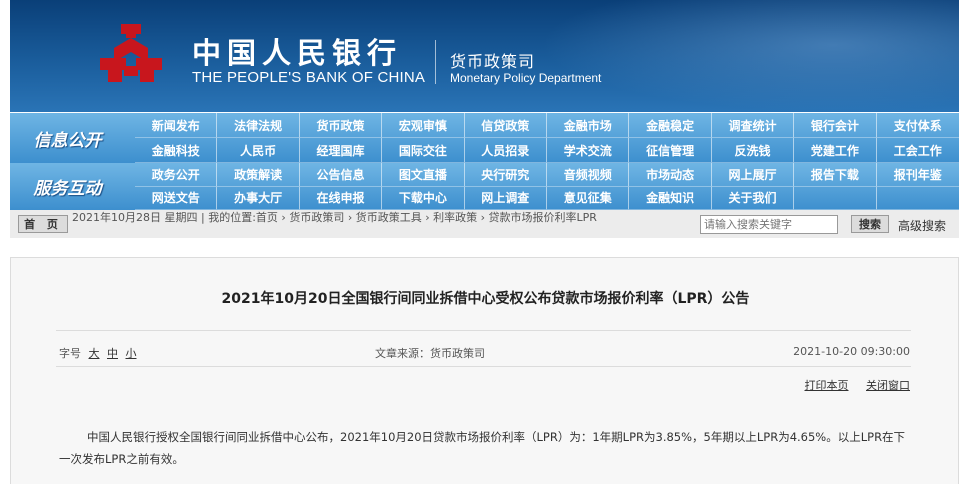 This screenshot has width=959, height=484. Describe the element at coordinates (670, 150) in the screenshot. I see `nav-item-info-16: 征信管理` at that location.